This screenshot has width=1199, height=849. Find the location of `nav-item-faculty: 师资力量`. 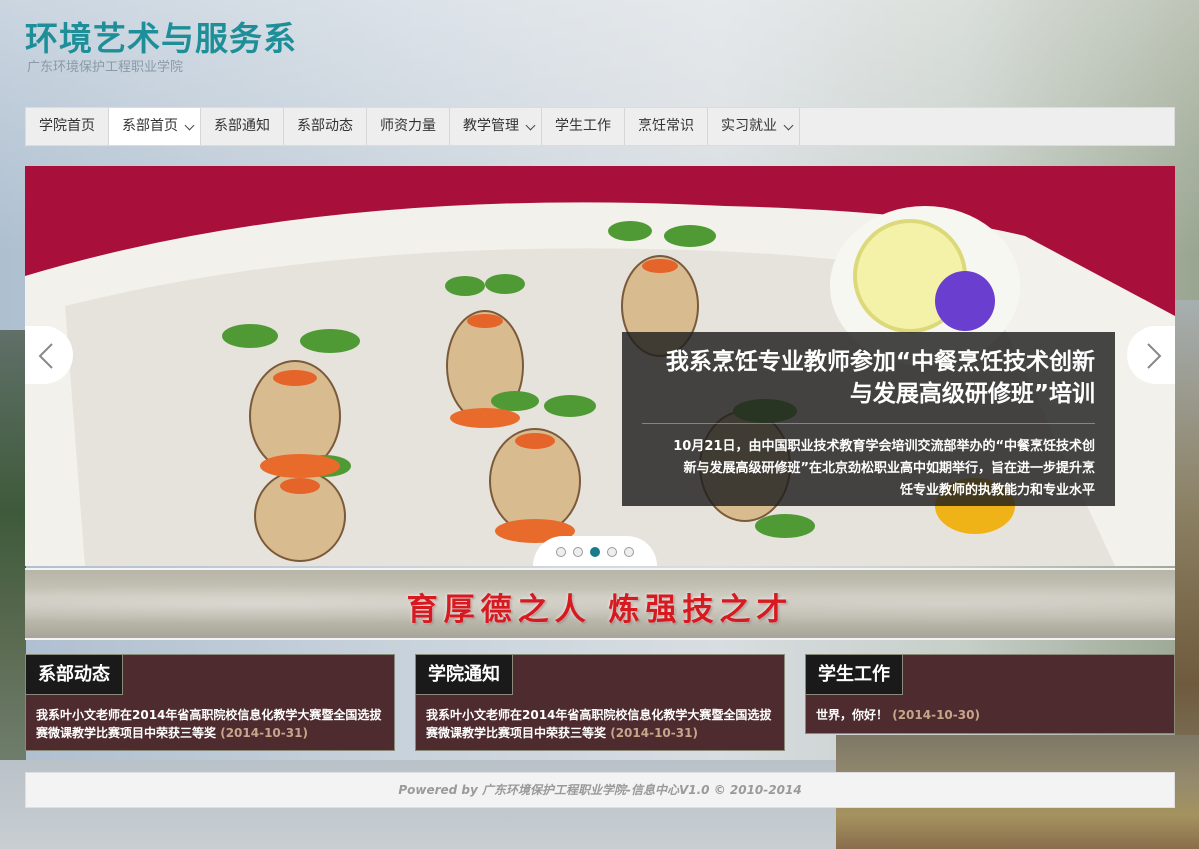

nav-item-faculty: 师资力量 is located at coordinates (408, 126).